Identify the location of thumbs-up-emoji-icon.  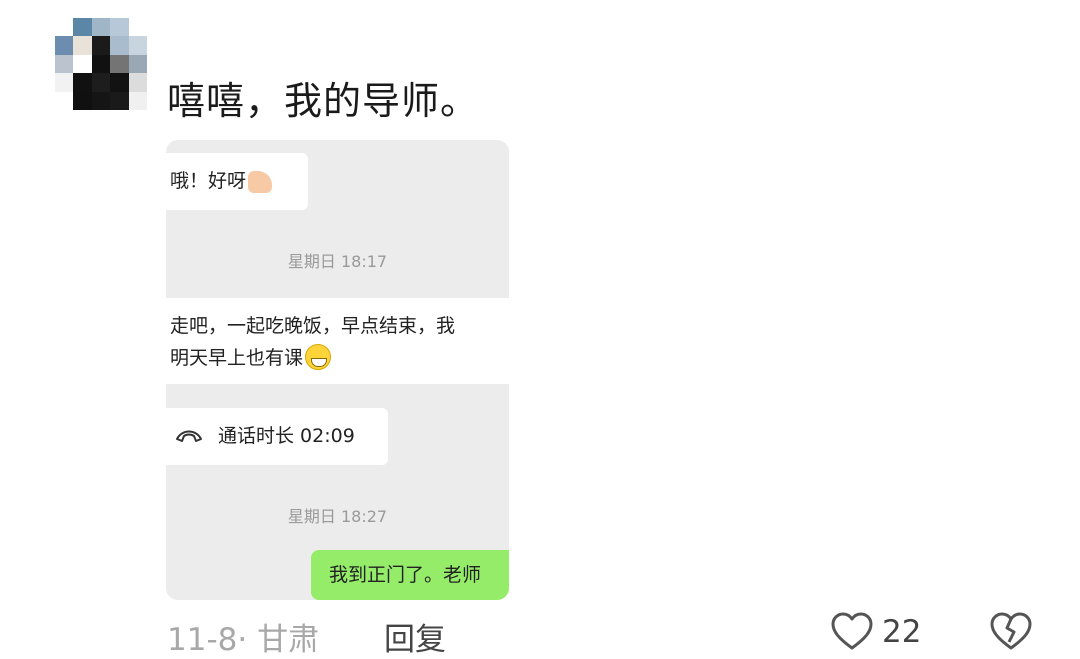
(260, 182).